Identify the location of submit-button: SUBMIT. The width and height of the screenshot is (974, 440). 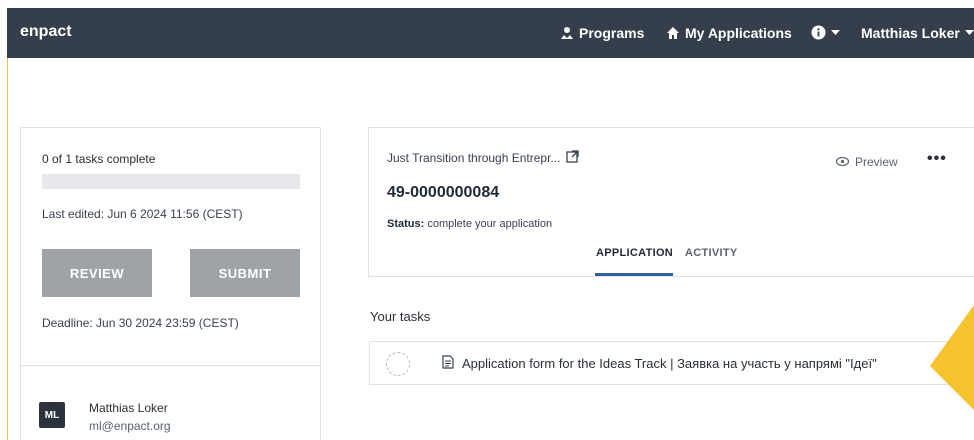
(245, 273).